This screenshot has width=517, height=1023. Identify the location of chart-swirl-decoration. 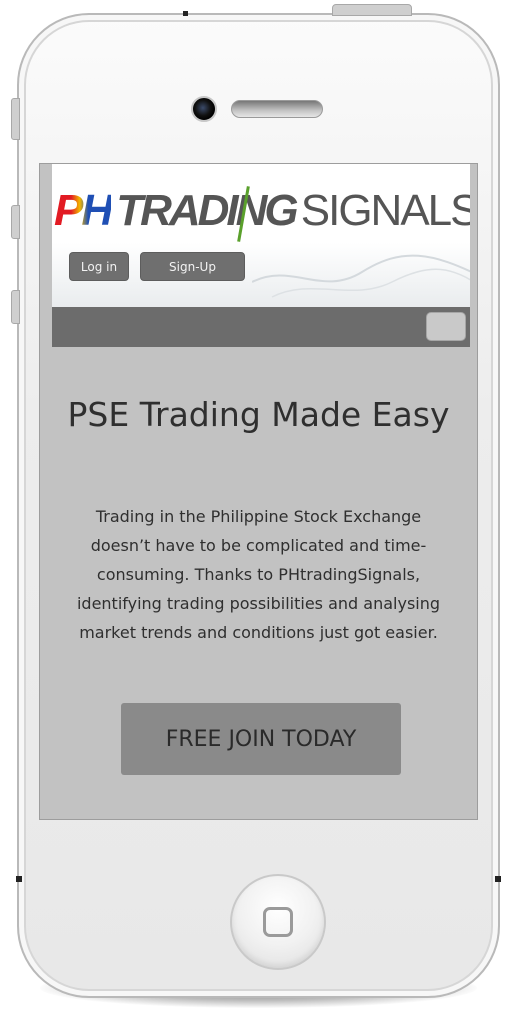
(361, 276).